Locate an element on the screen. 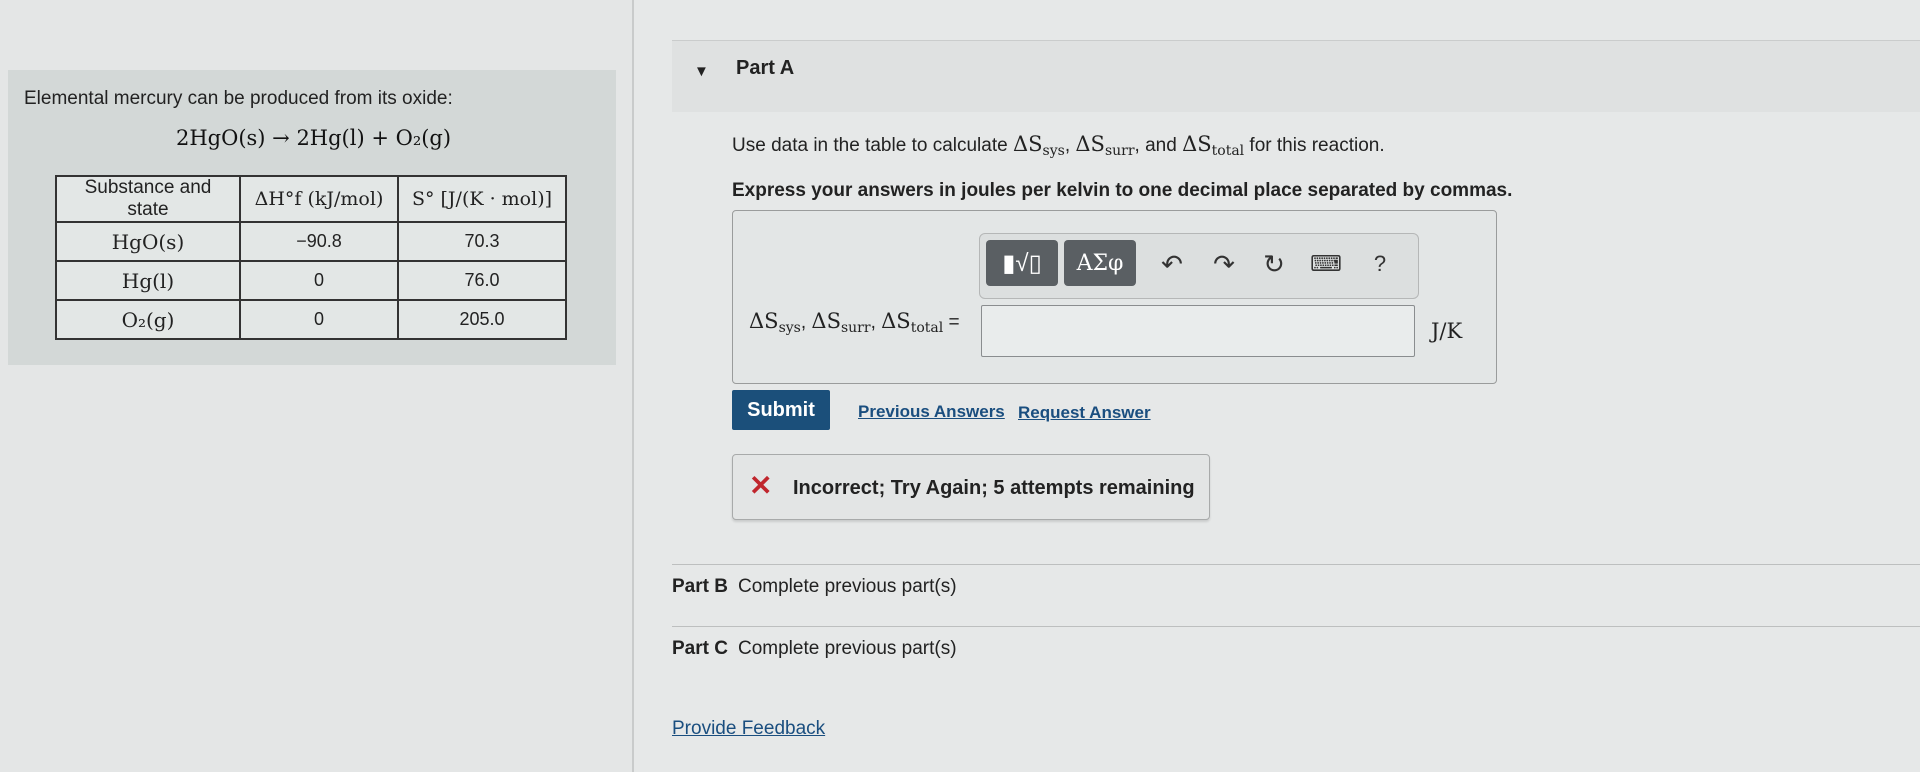  table-header-enthalpy: ΔH°f (kJ/mol) is located at coordinates (319, 199).